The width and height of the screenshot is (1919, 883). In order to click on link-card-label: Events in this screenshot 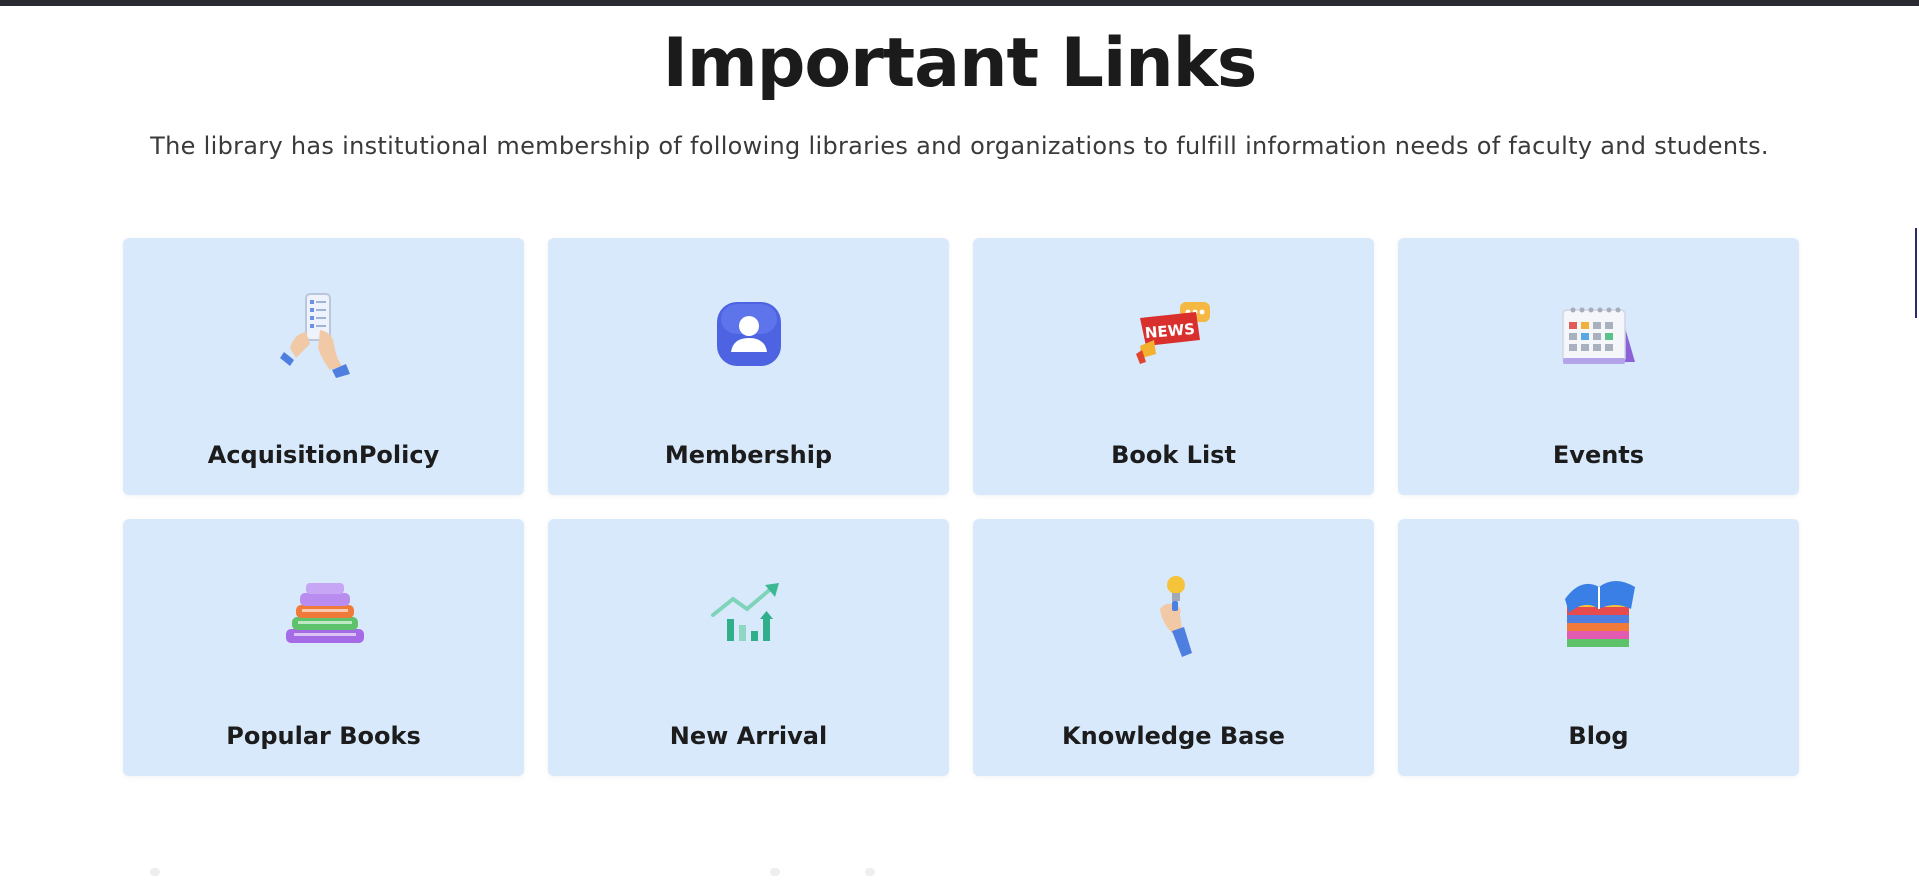, I will do `click(1598, 455)`.